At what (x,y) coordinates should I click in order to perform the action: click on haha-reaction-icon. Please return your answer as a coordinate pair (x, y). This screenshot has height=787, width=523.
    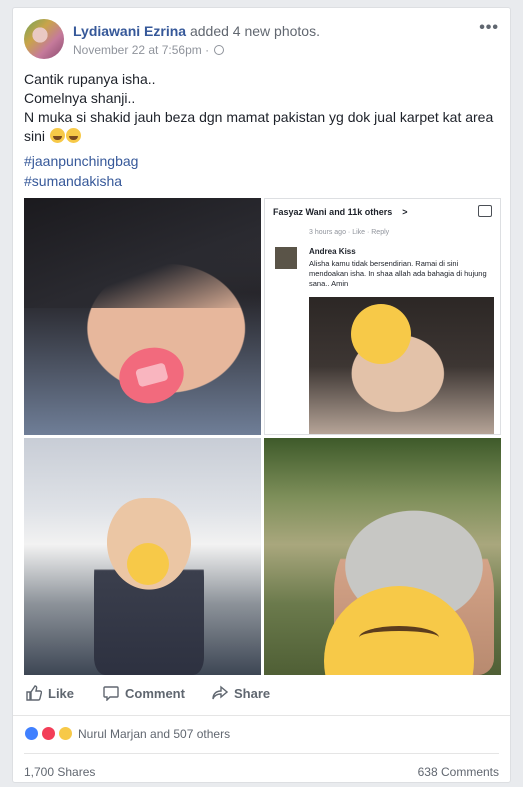
    Looking at the image, I should click on (65, 733).